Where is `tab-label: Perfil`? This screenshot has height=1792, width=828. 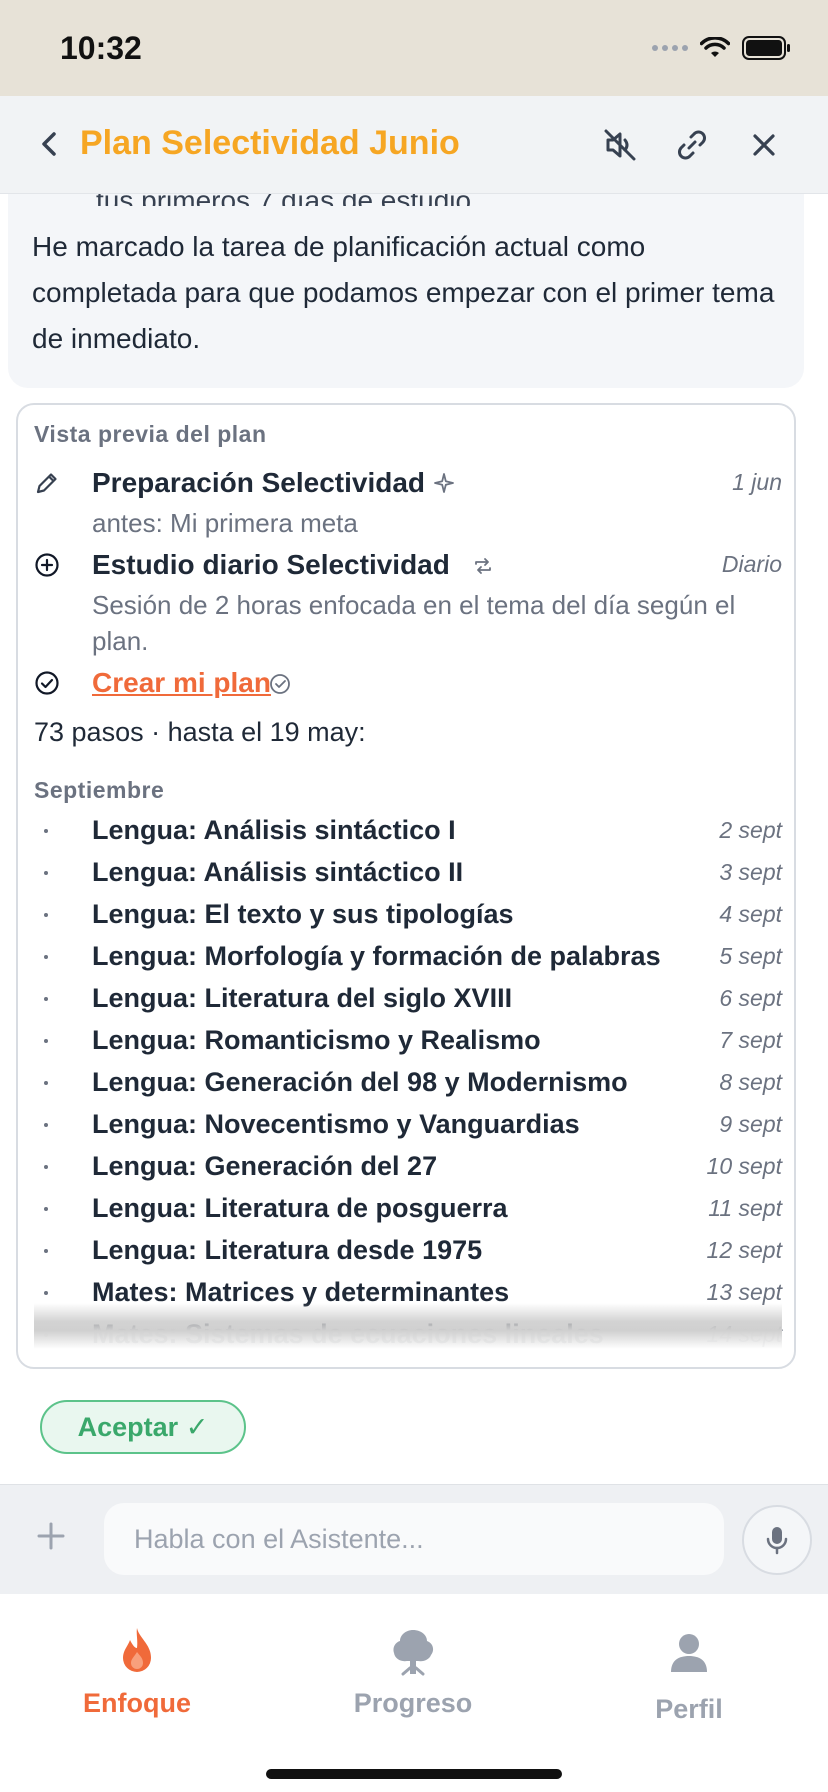 tab-label: Perfil is located at coordinates (689, 1709).